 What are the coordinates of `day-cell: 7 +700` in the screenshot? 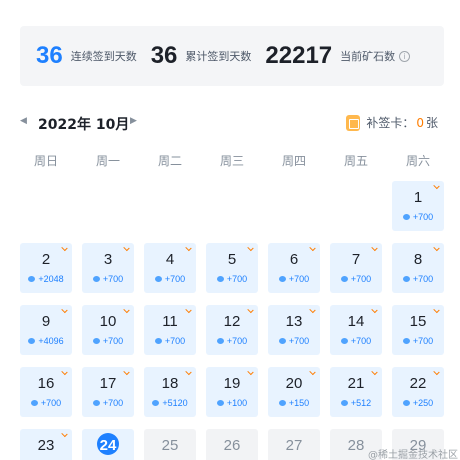 It's located at (356, 268).